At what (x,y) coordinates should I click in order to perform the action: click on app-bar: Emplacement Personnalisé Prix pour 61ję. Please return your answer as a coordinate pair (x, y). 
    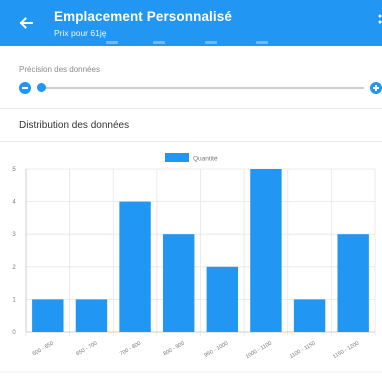
    Looking at the image, I should click on (191, 23).